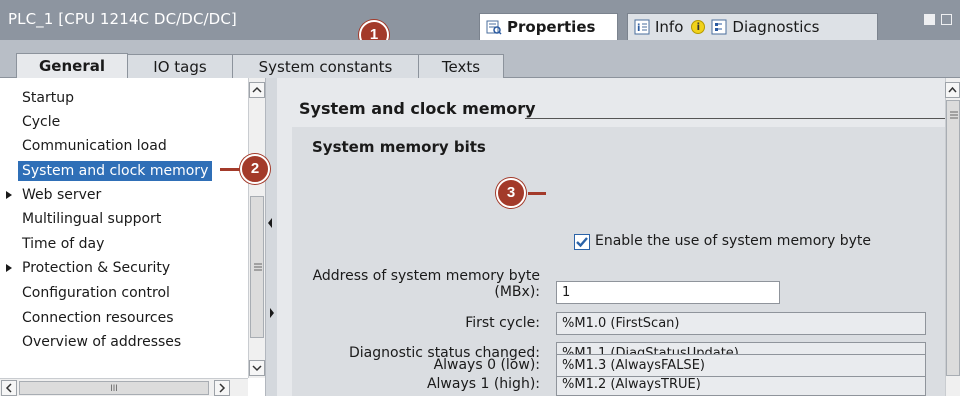 Image resolution: width=960 pixels, height=396 pixels. I want to click on info-badge-icon: i, so click(698, 27).